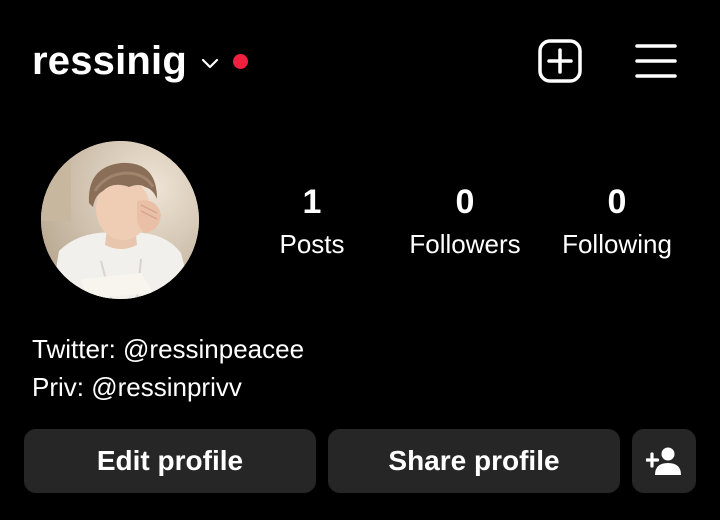 The image size is (720, 520). I want to click on profile-photo, so click(120, 220).